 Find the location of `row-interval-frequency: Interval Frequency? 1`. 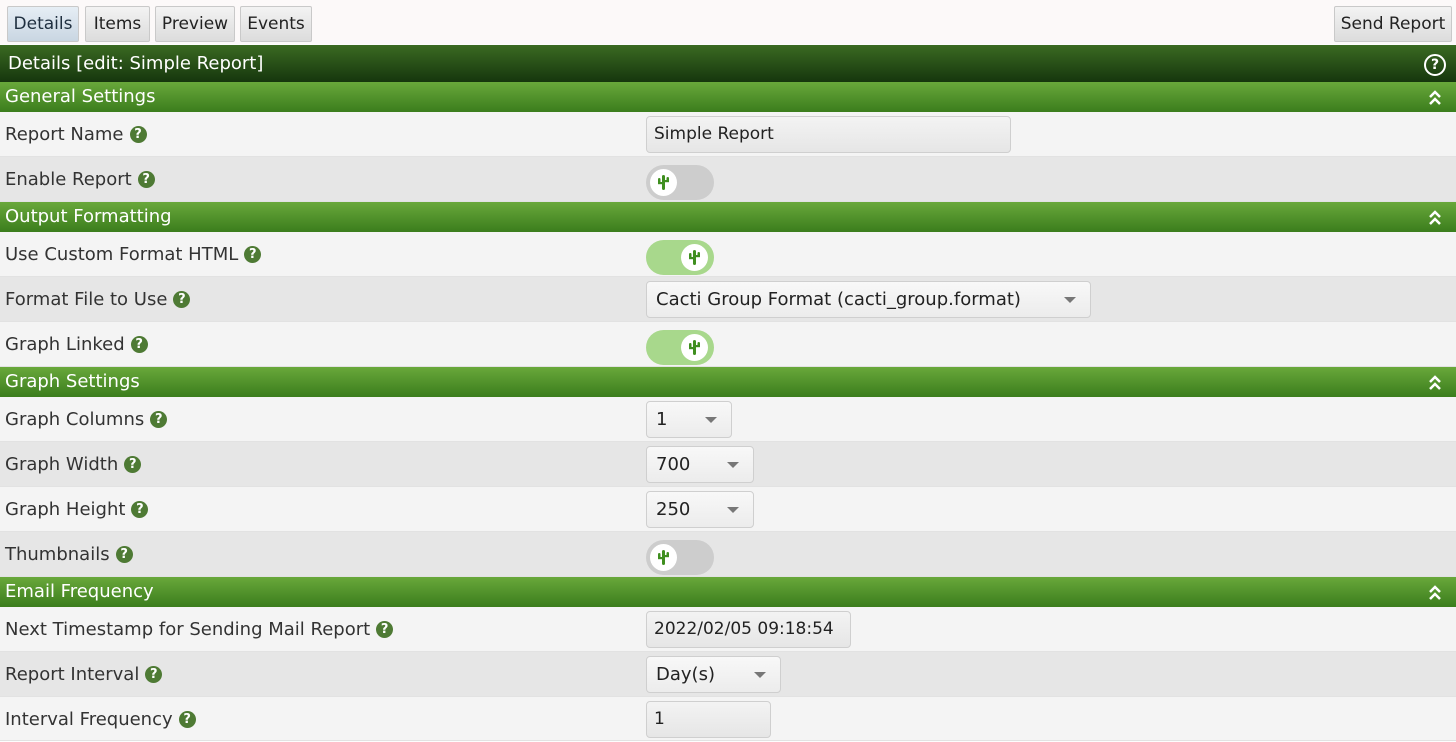

row-interval-frequency: Interval Frequency? 1 is located at coordinates (728, 719).